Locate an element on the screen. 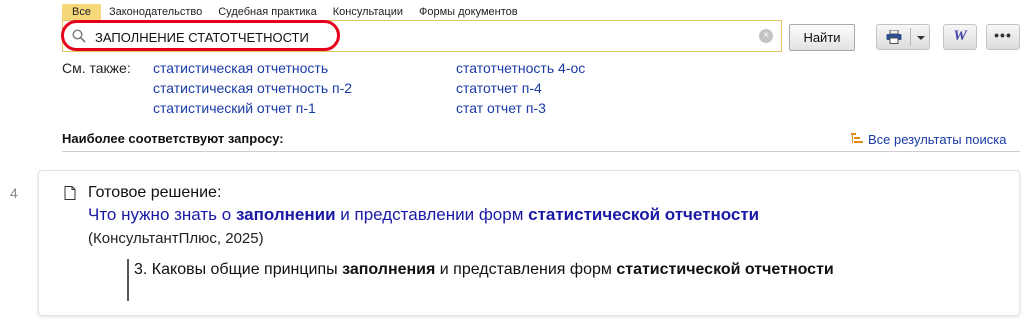  all-results-link: Все результаты поиска is located at coordinates (928, 139).